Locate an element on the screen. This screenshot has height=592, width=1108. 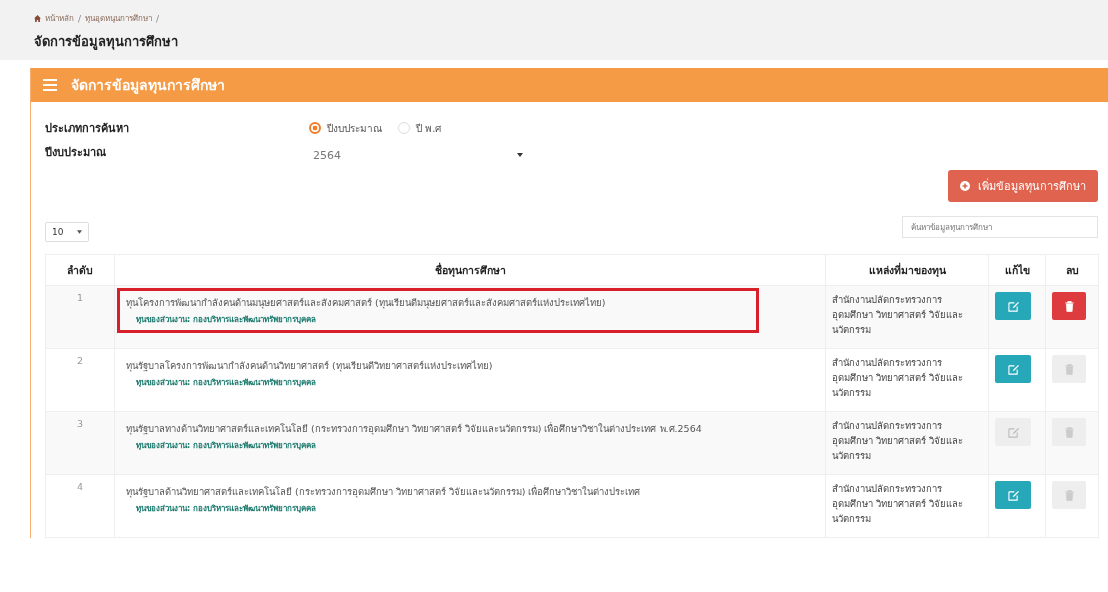
home-icon is located at coordinates (37, 18).